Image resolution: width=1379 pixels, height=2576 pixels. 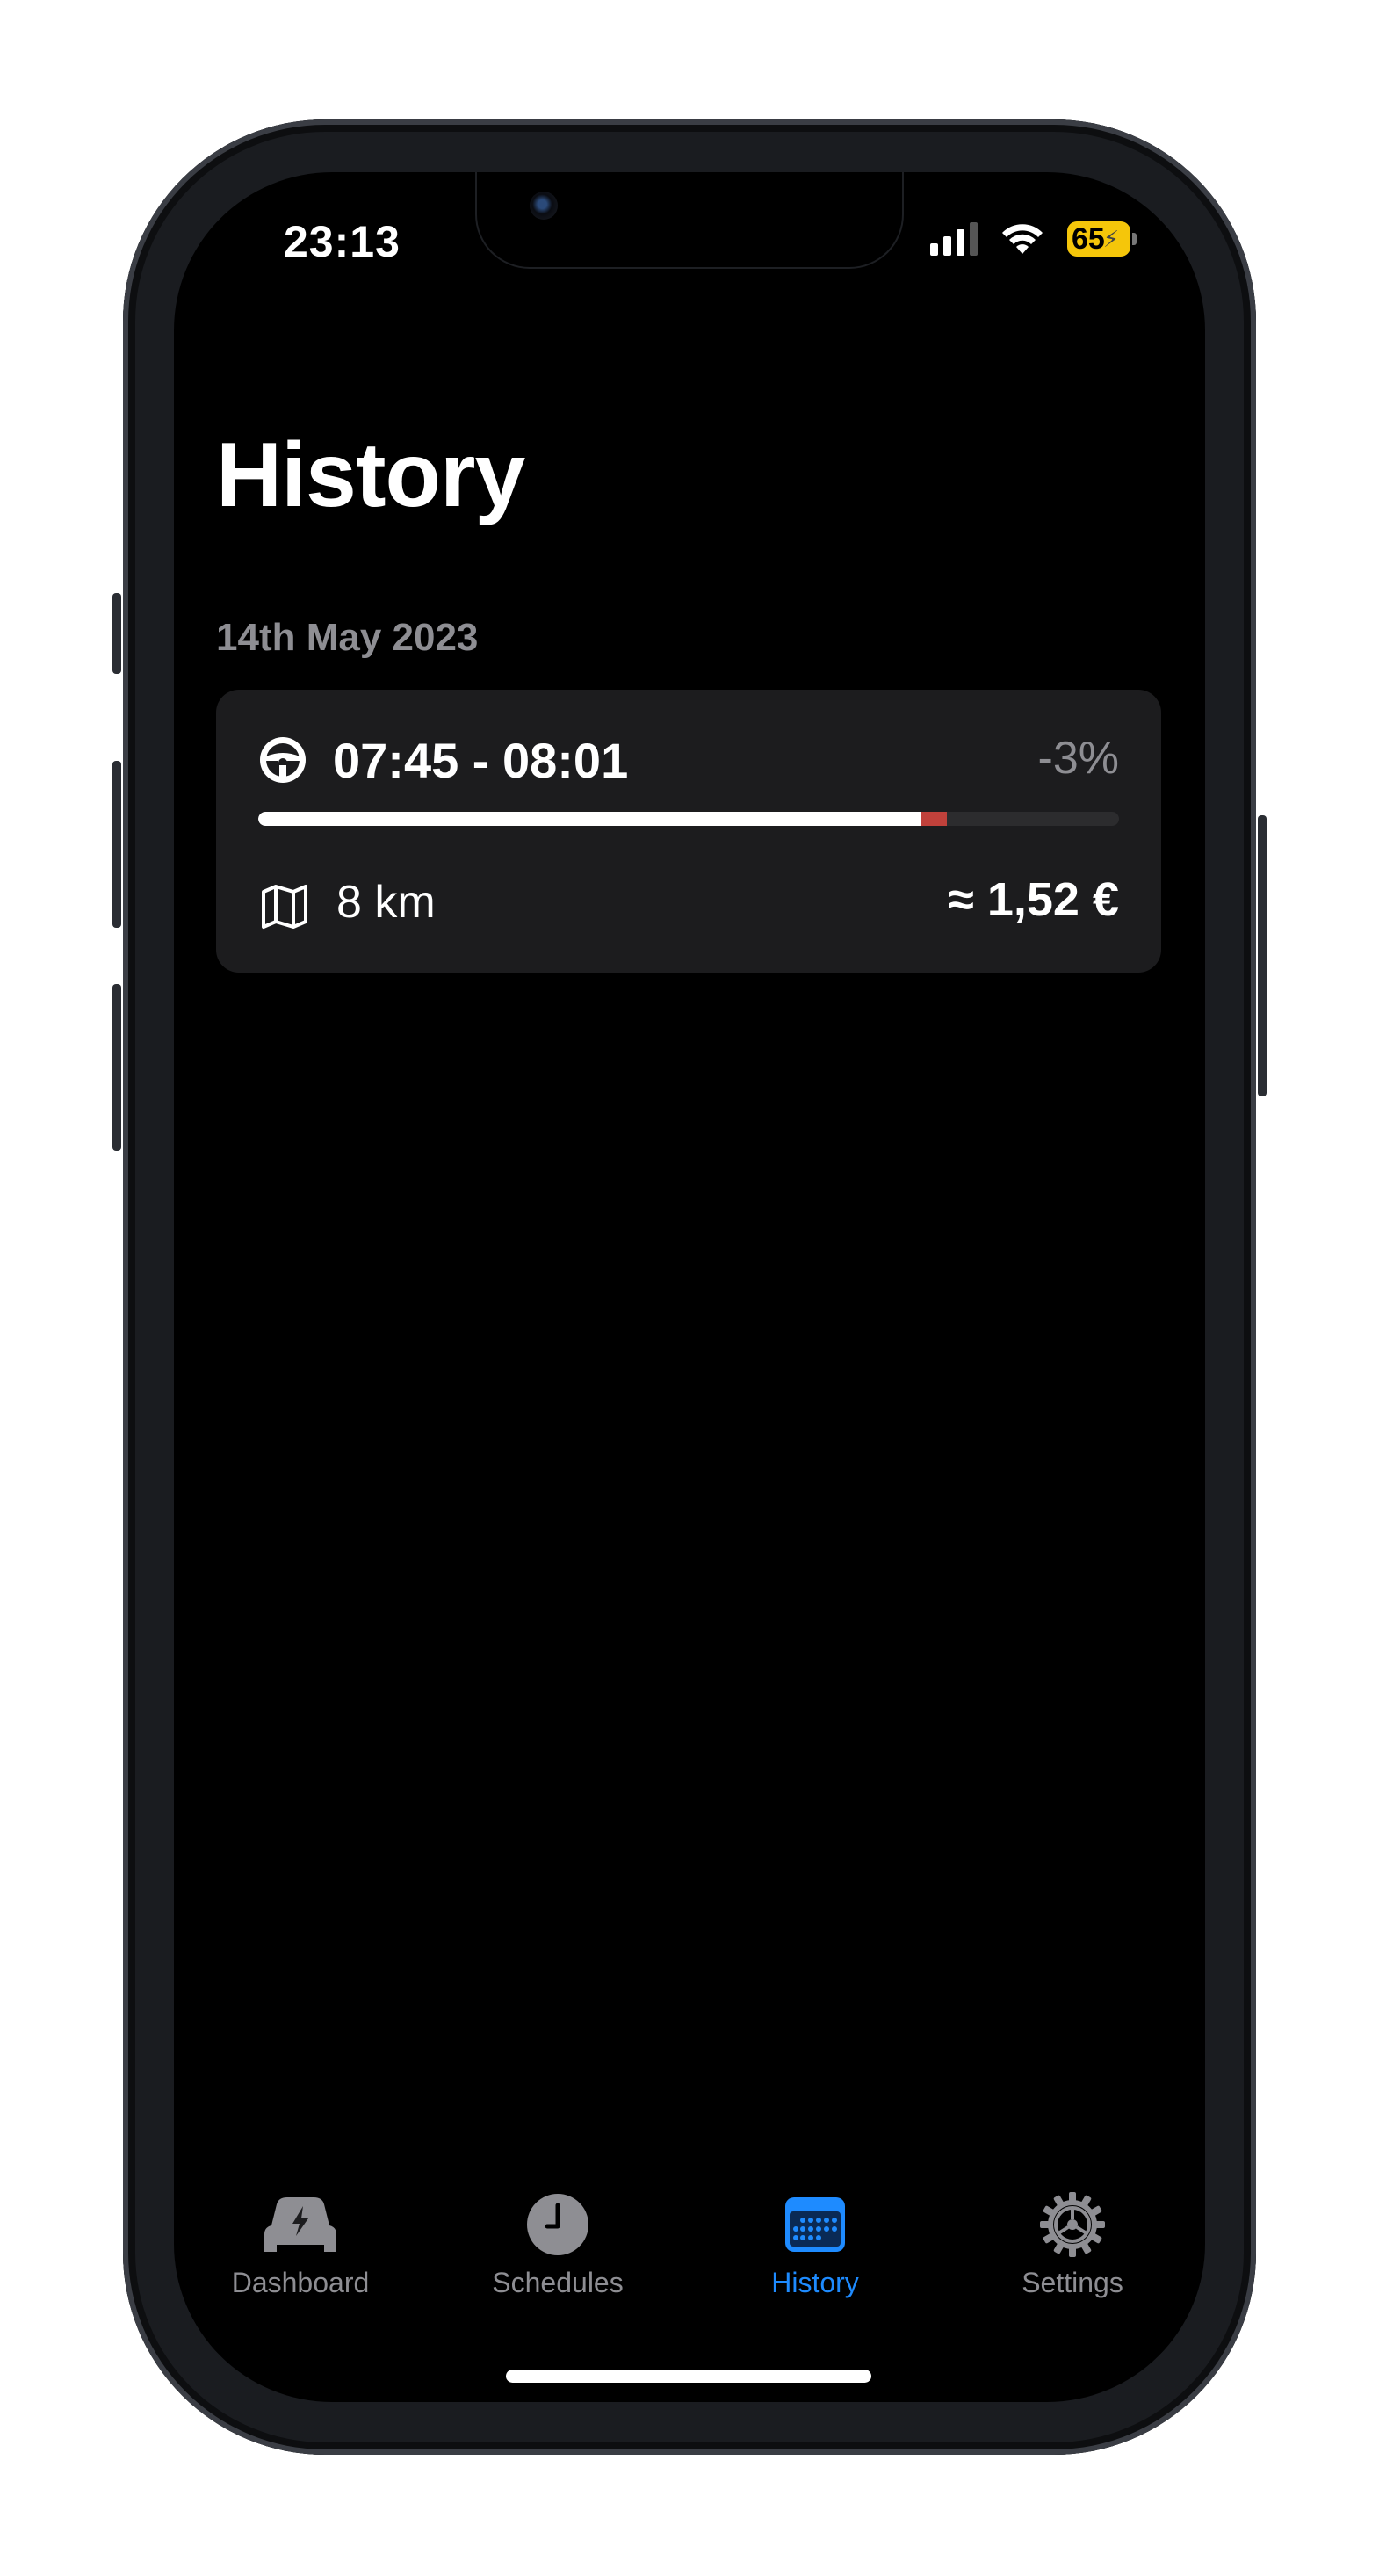 I want to click on battery-change: -3%, so click(x=1078, y=758).